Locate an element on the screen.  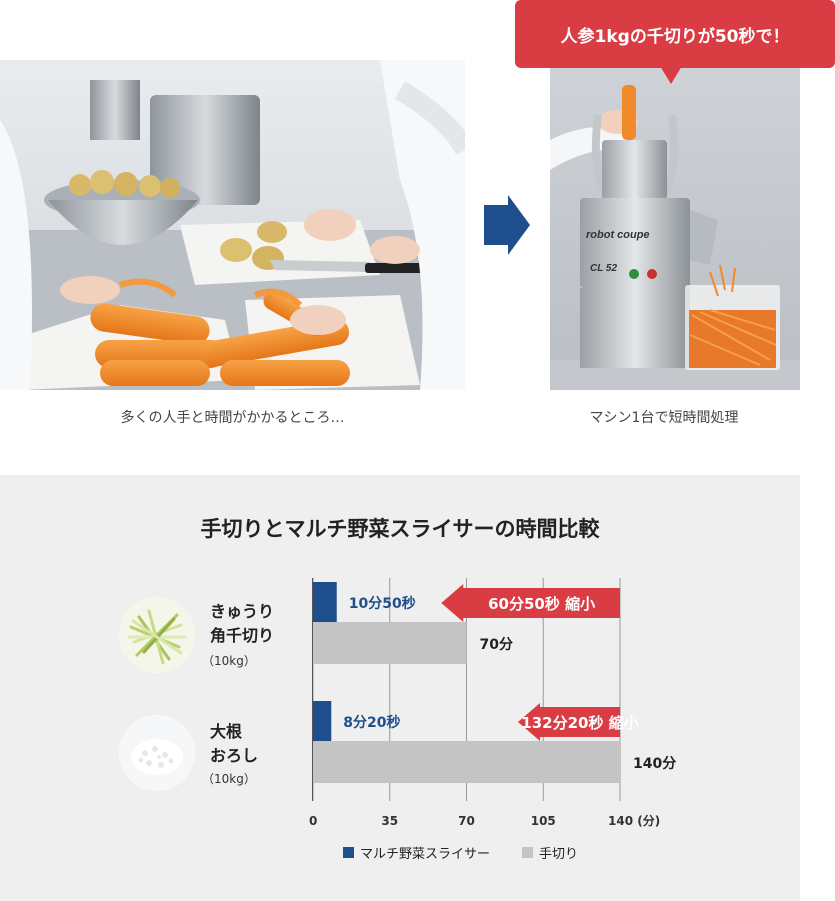
red-button-icon is located at coordinates (652, 274).